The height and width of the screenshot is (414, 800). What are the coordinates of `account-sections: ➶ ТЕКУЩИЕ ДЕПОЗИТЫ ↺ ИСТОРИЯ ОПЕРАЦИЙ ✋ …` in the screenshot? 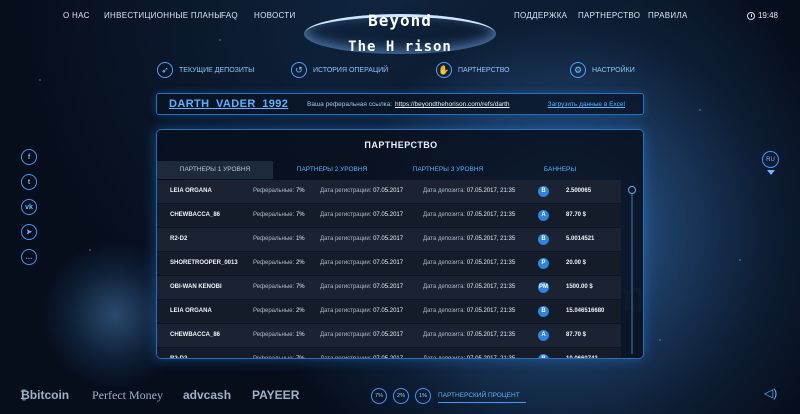 It's located at (400, 73).